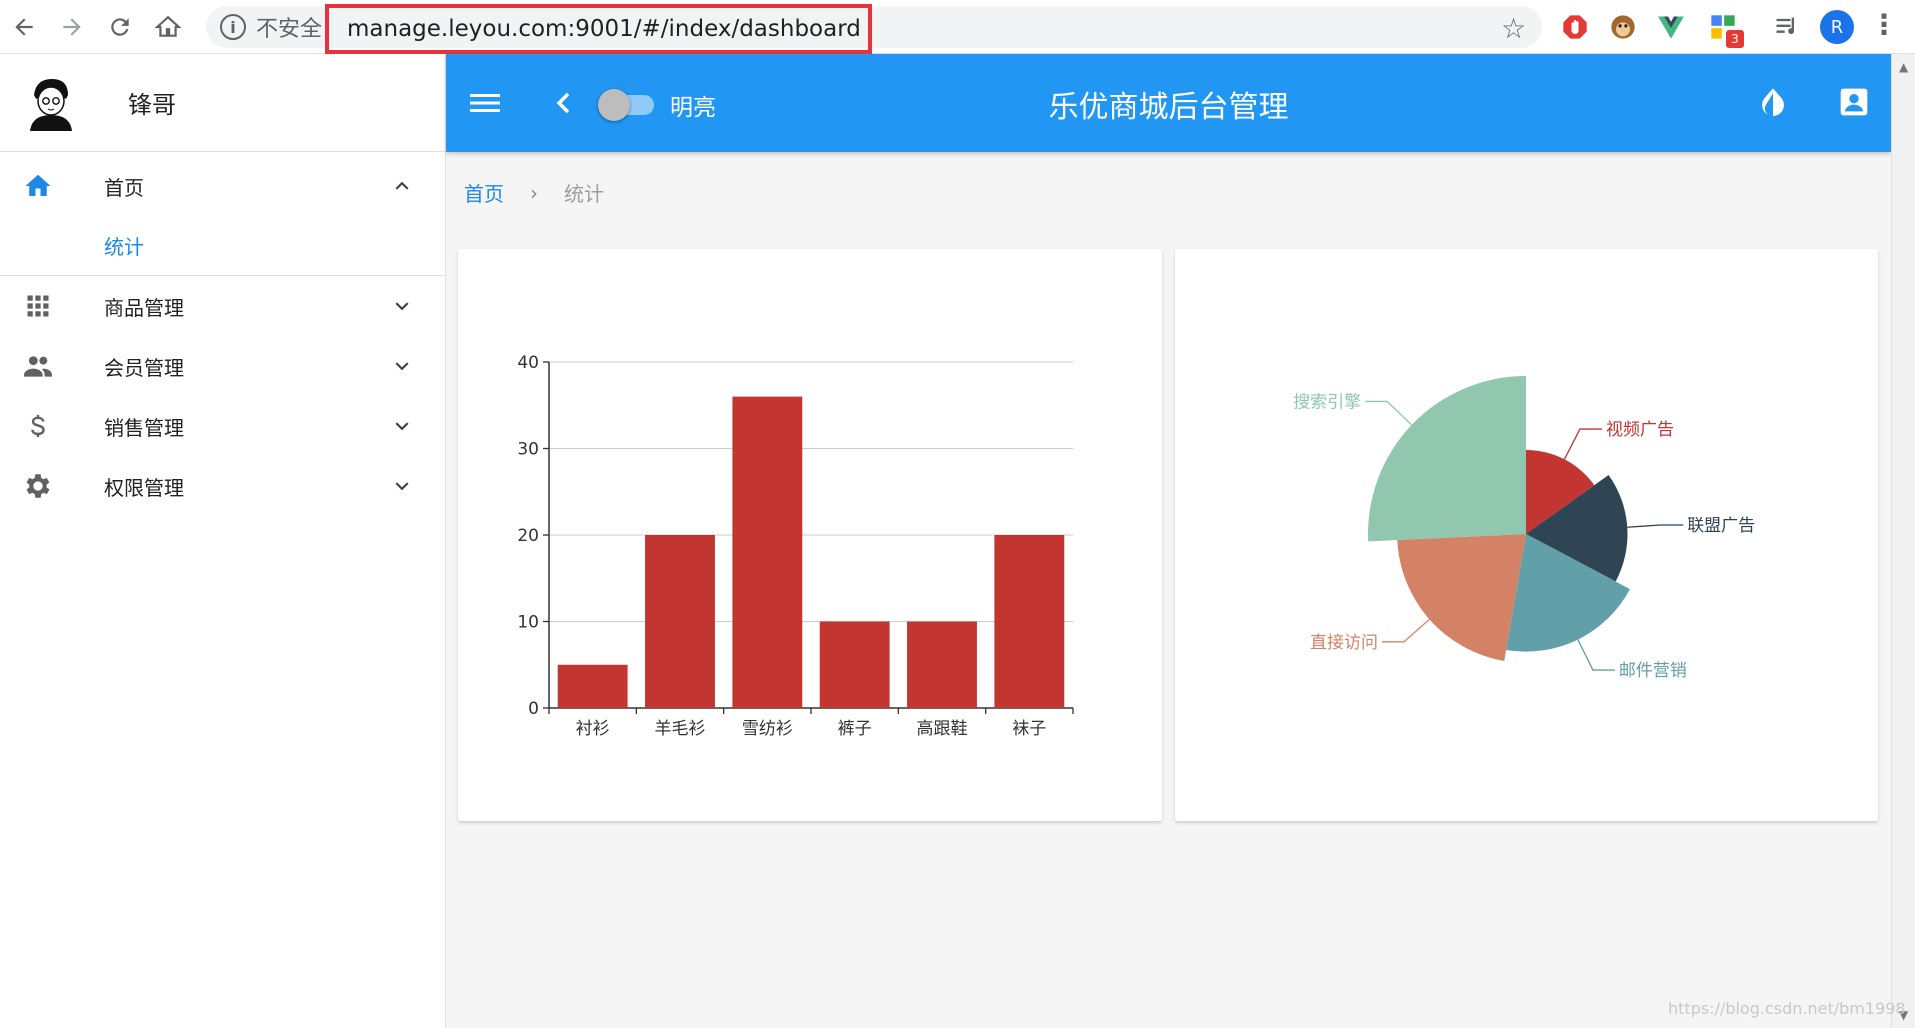 Image resolution: width=1915 pixels, height=1028 pixels. Describe the element at coordinates (528, 536) in the screenshot. I see `y-tick-label: 20` at that location.